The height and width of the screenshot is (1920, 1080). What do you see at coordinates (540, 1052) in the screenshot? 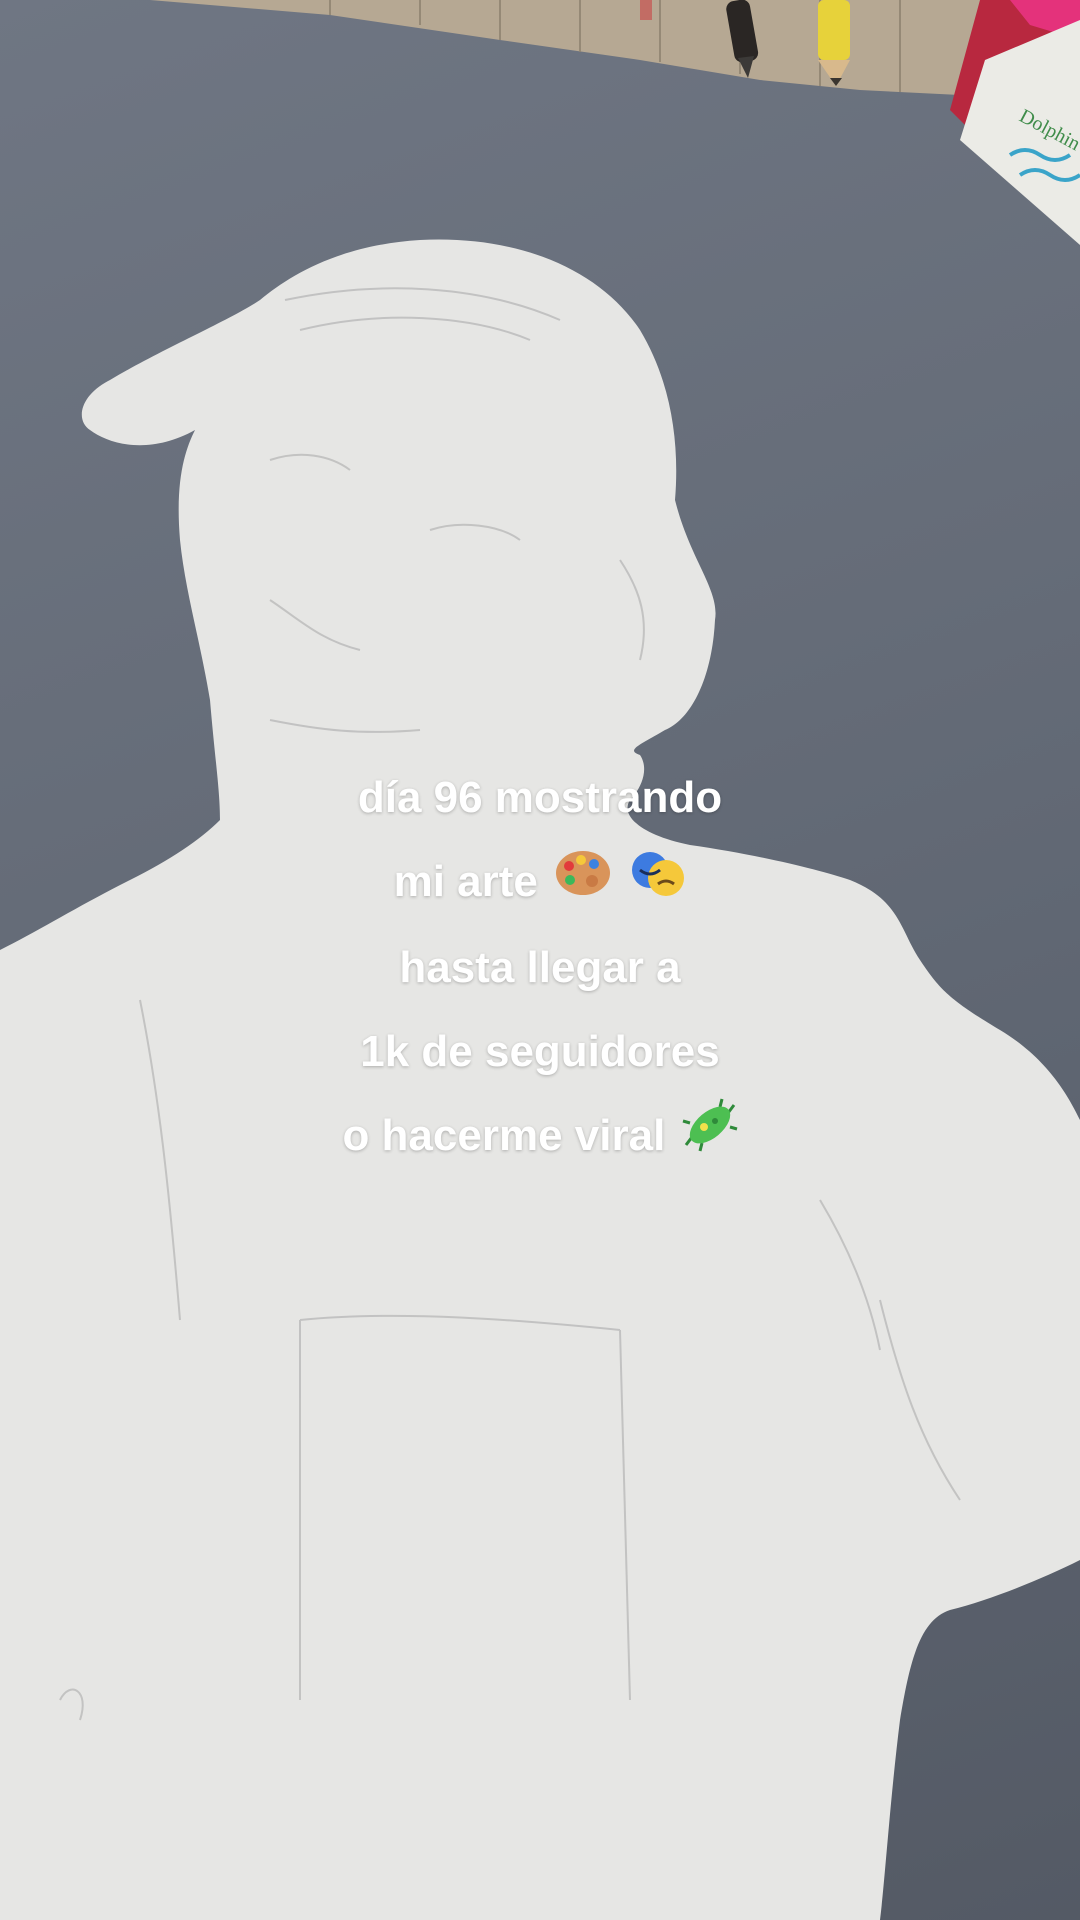
I see `caption-line-4: 1k de seguidores` at bounding box center [540, 1052].